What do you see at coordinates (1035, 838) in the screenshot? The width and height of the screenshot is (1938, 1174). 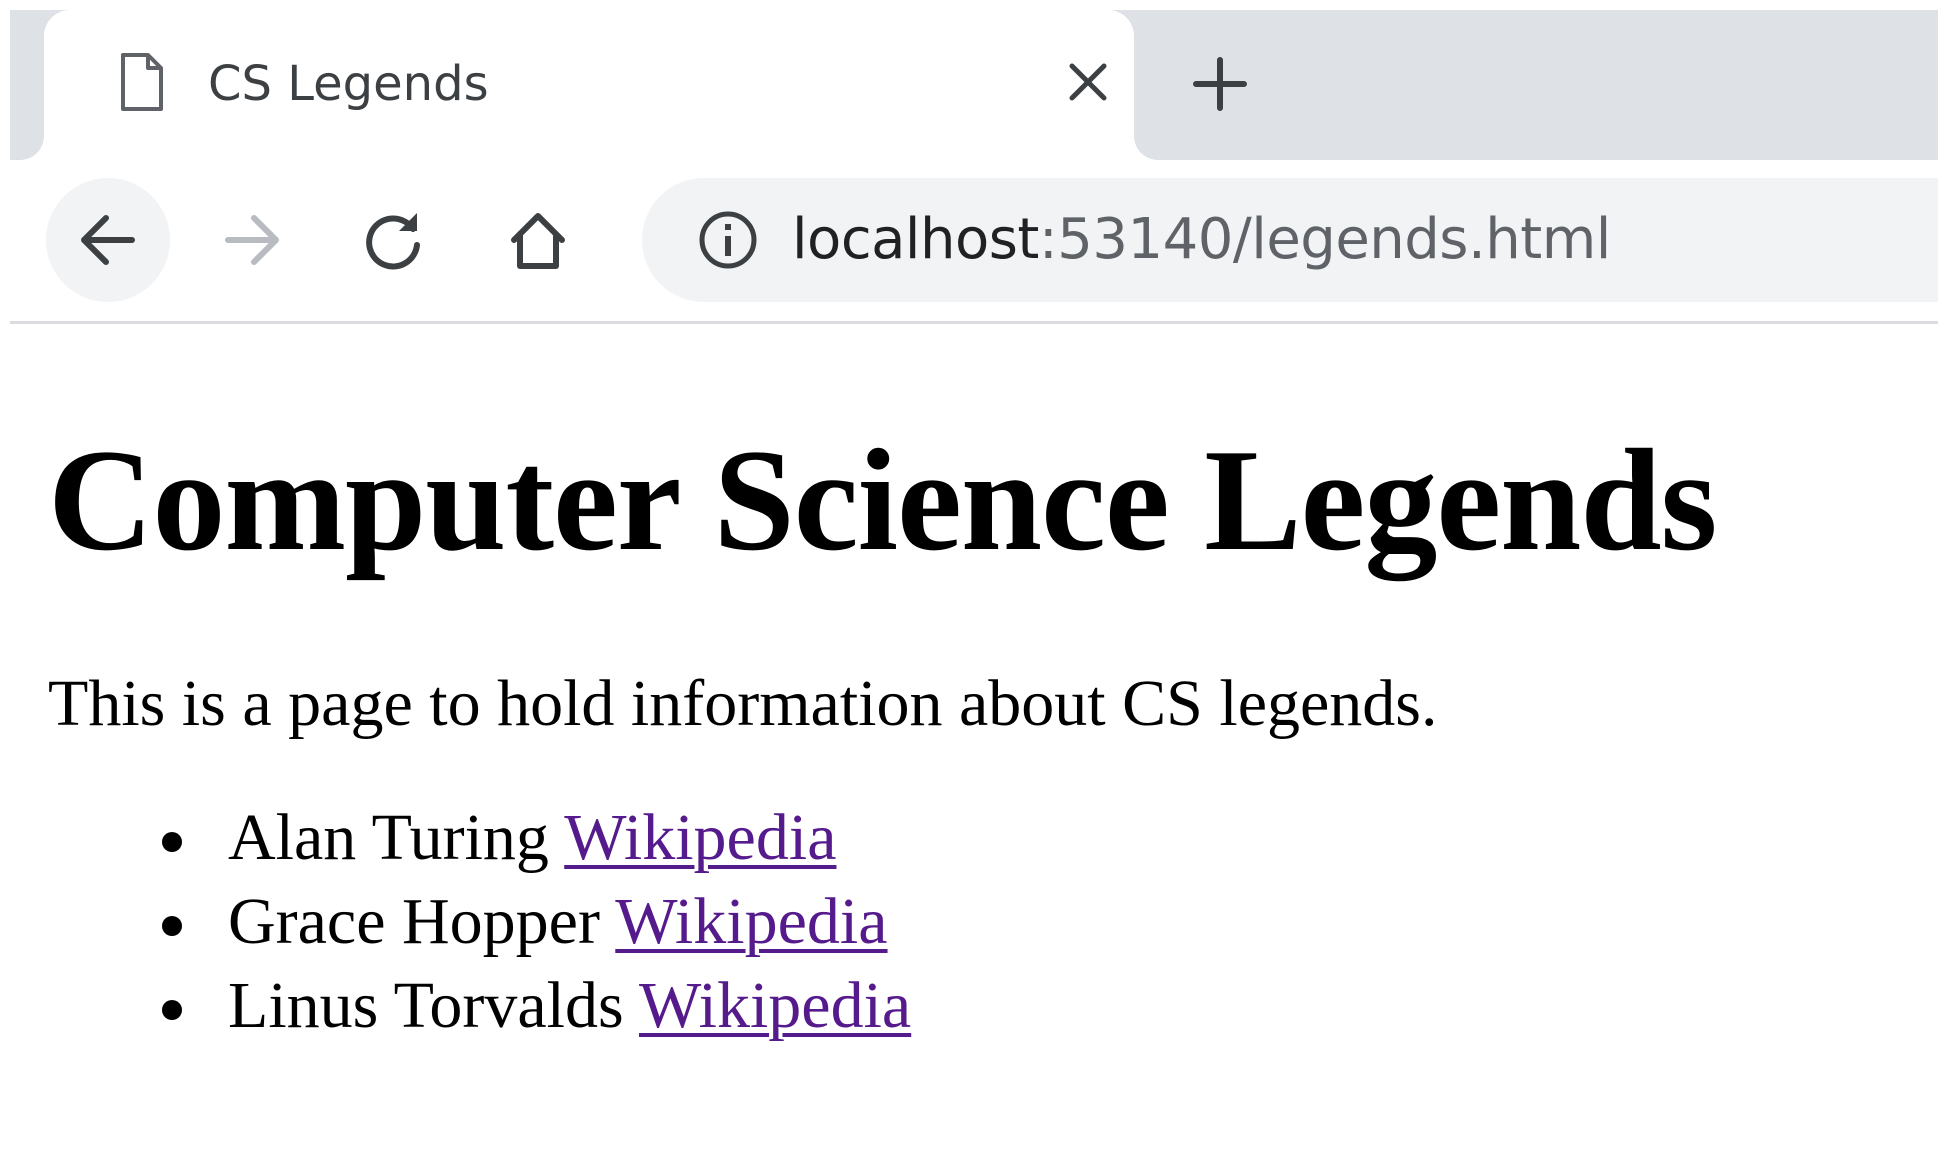 I see `list-item: Alan Turing Wikipedia` at bounding box center [1035, 838].